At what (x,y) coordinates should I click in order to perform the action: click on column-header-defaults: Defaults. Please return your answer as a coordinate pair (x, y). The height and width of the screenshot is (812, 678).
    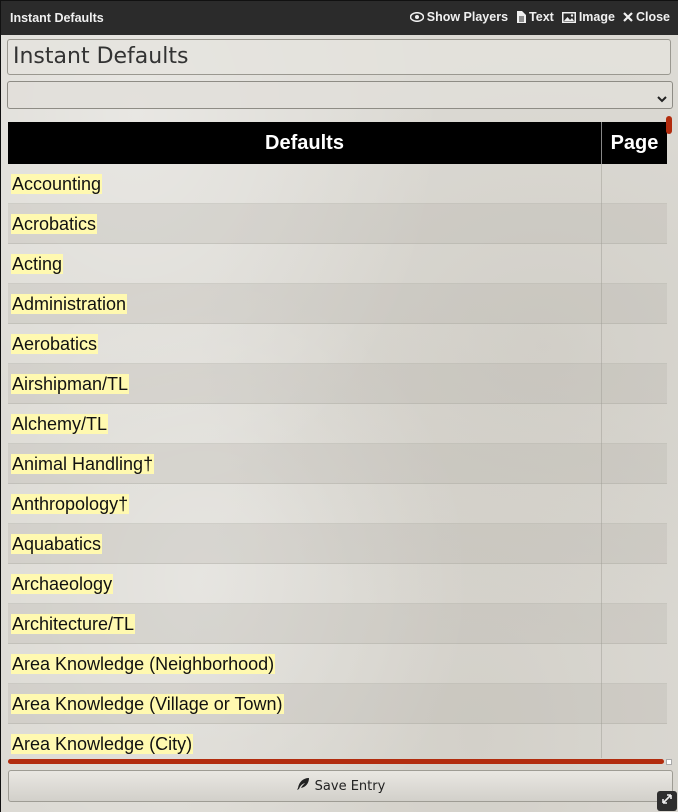
    Looking at the image, I should click on (304, 143).